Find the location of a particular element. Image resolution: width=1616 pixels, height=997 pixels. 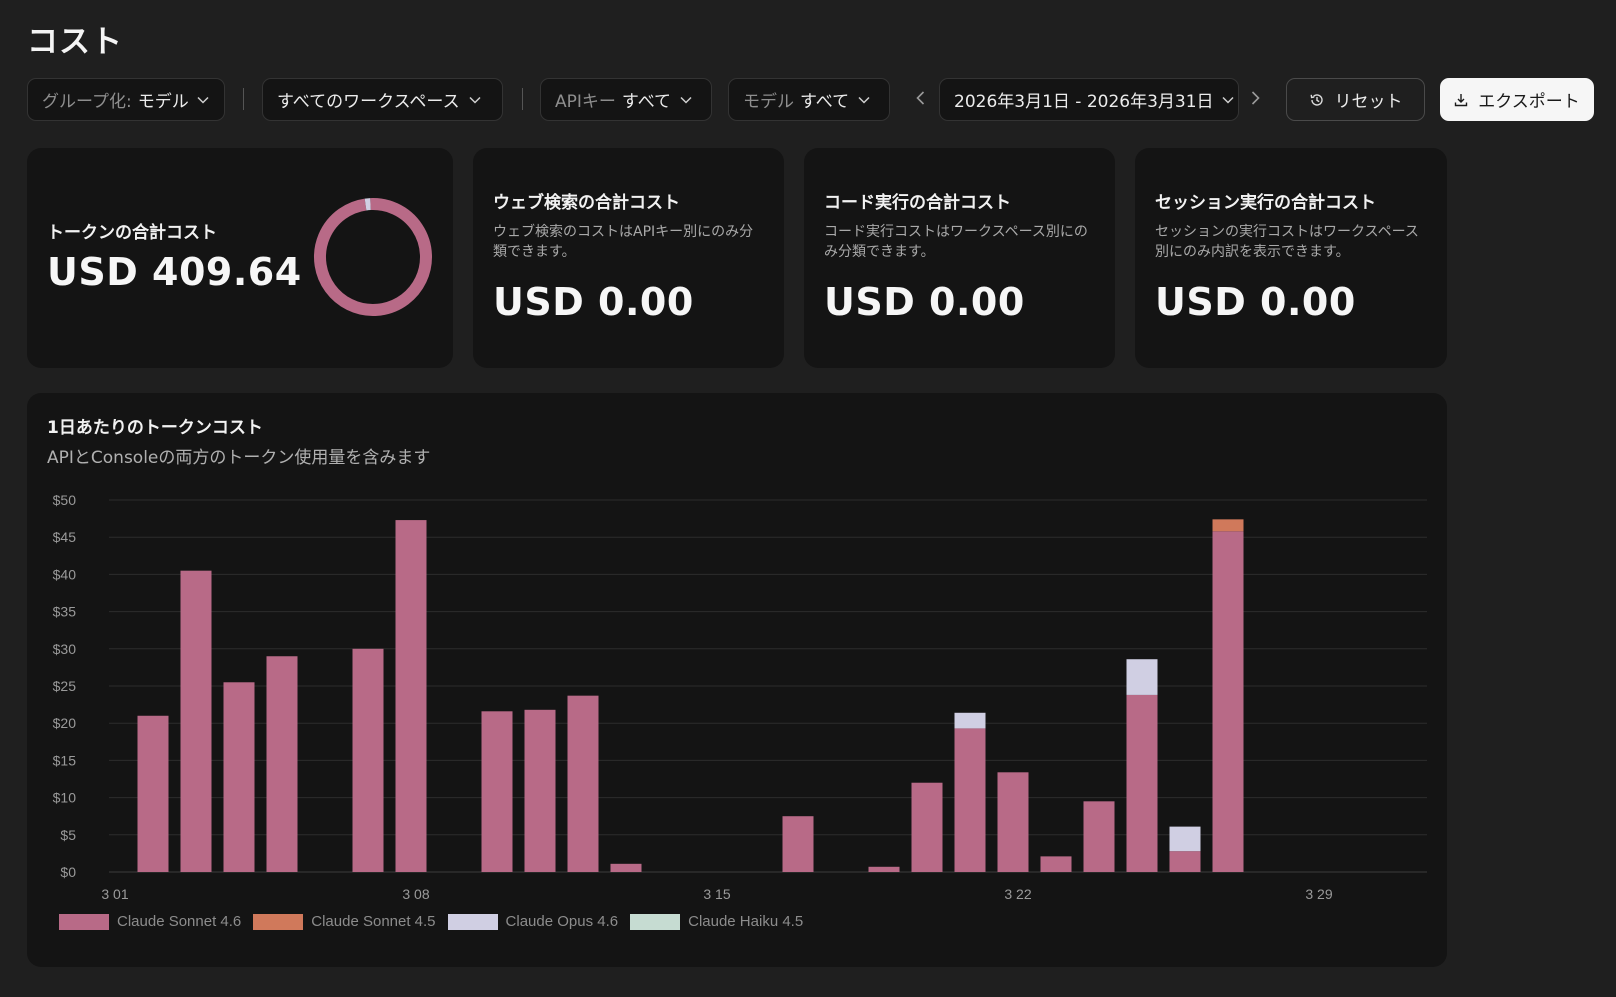

group-by-value: モデル is located at coordinates (163, 102).